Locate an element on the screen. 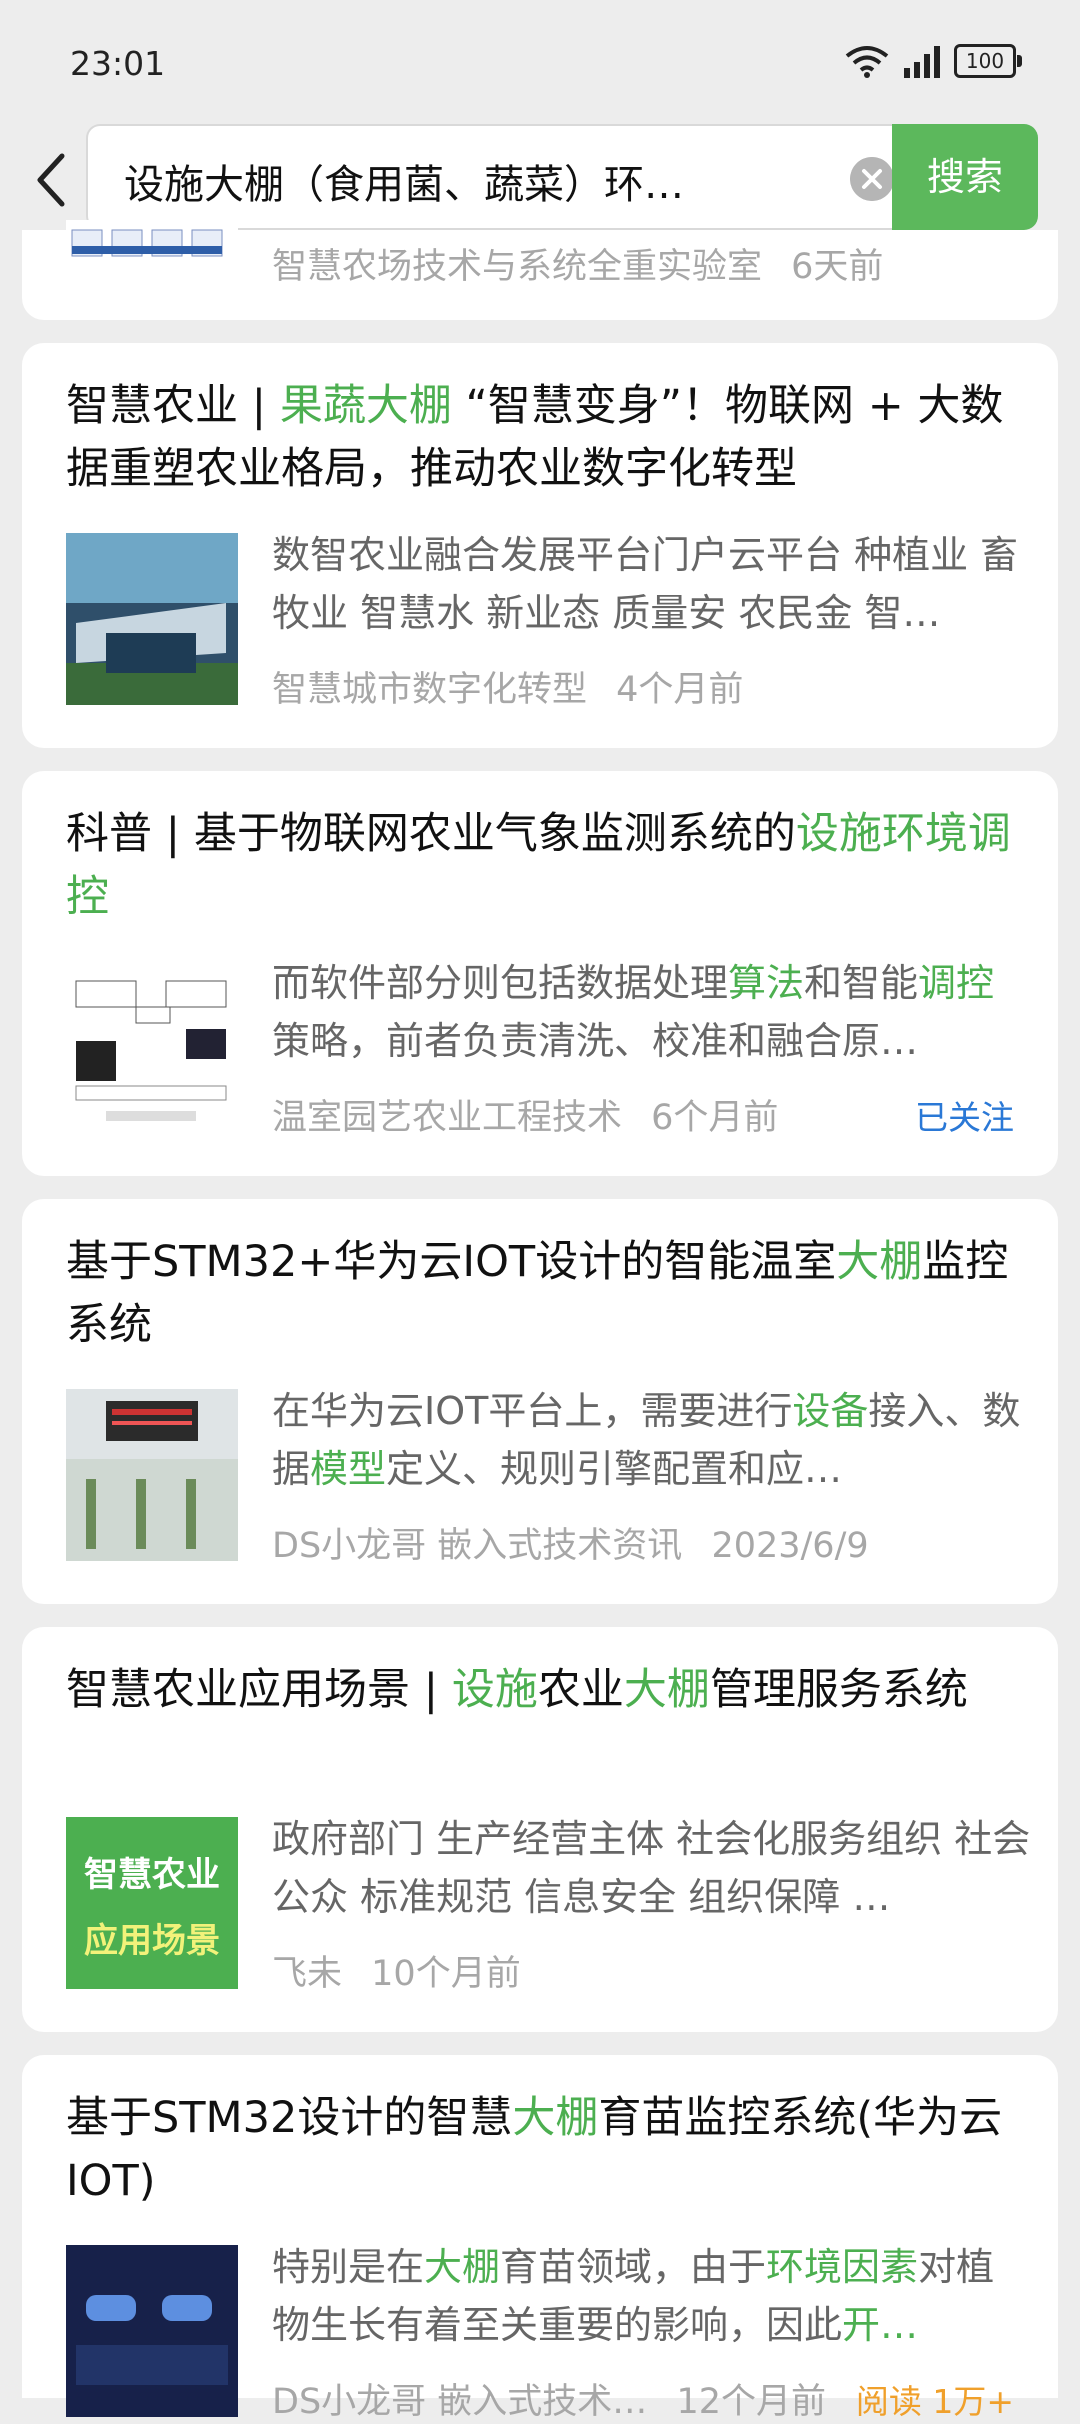 The height and width of the screenshot is (2424, 1080). result-time: 4个月前 is located at coordinates (680, 690).